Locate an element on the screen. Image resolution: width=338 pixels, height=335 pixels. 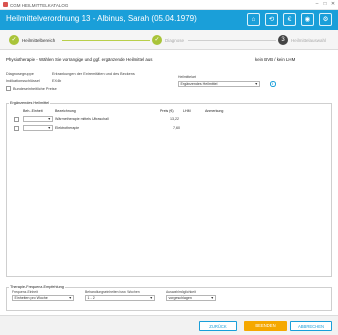
row2-checkbox is located at coordinates (16, 128).